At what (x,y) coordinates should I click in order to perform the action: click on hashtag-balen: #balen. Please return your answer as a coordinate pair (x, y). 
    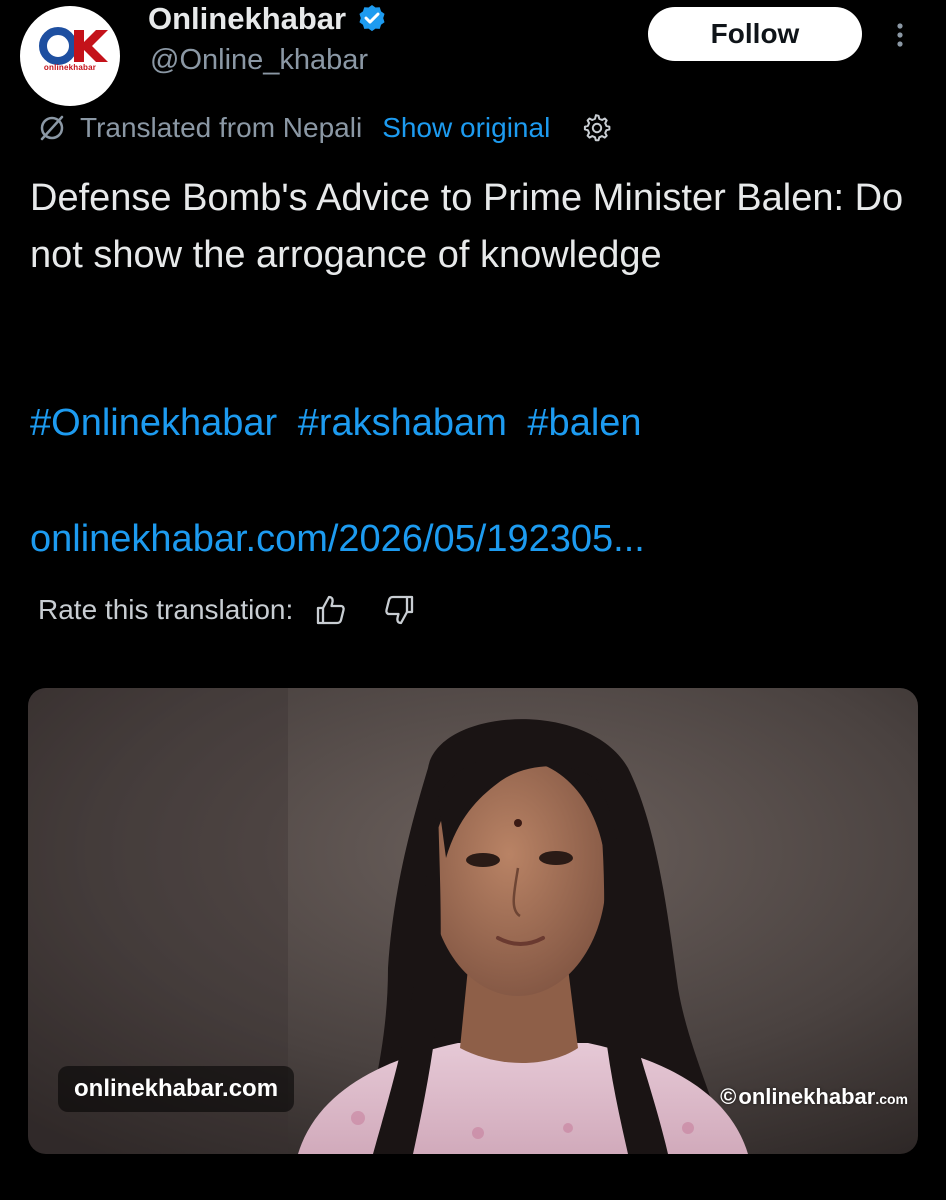
    Looking at the image, I should click on (584, 423).